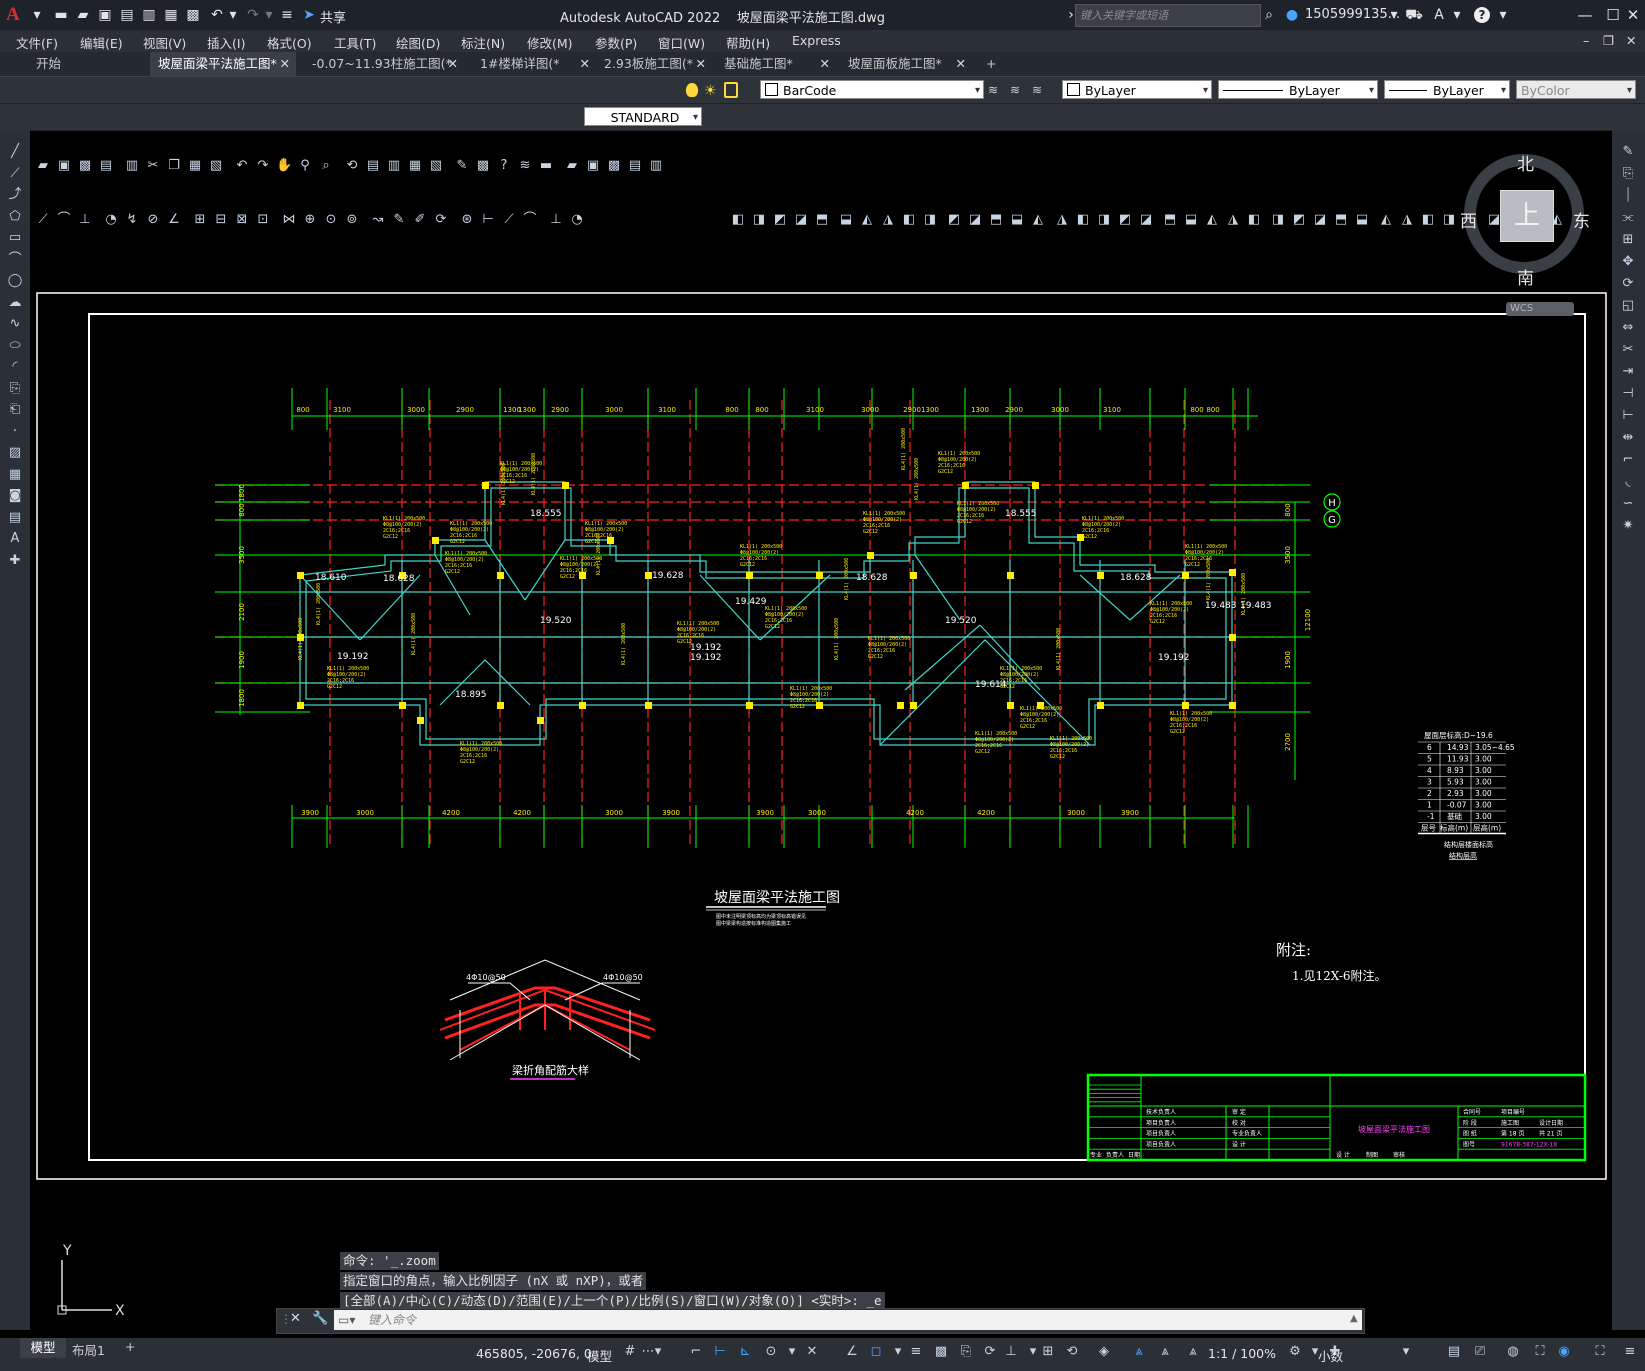 This screenshot has height=1371, width=1645. I want to click on customize-status-icon: ≡, so click(1630, 1352).